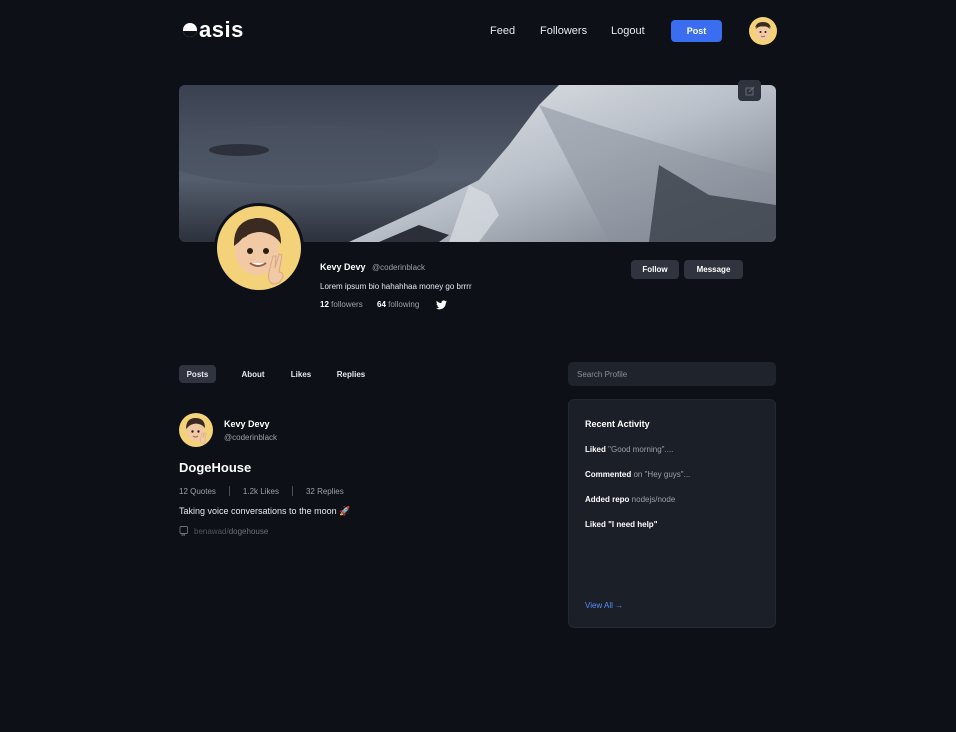 Image resolution: width=956 pixels, height=732 pixels. Describe the element at coordinates (563, 31) in the screenshot. I see `nav-followers-link: Followers` at that location.